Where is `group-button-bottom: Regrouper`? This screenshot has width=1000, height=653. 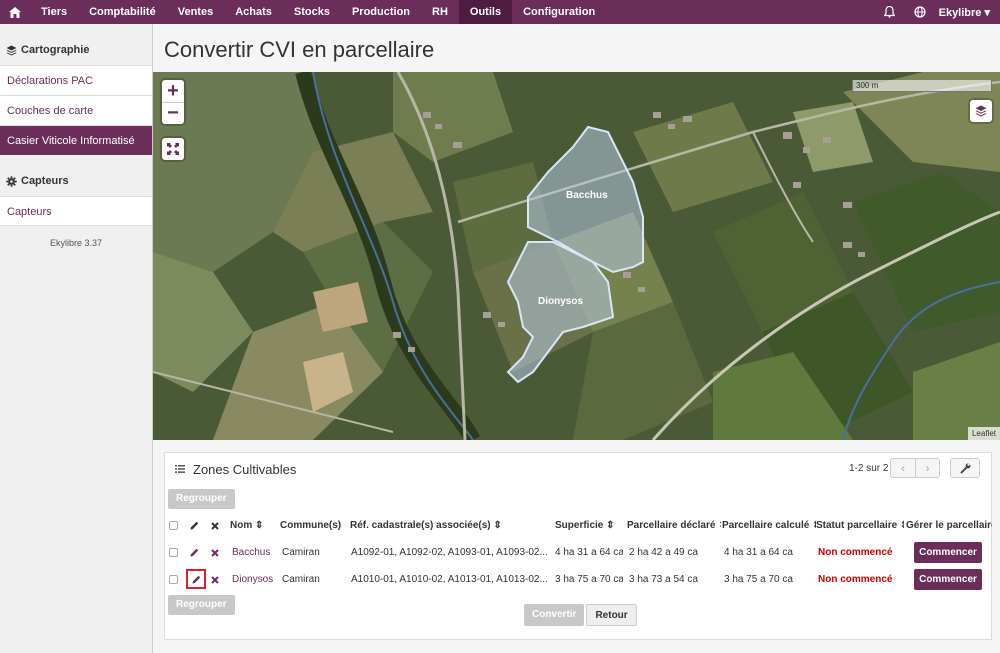
group-button-bottom: Regrouper is located at coordinates (201, 605).